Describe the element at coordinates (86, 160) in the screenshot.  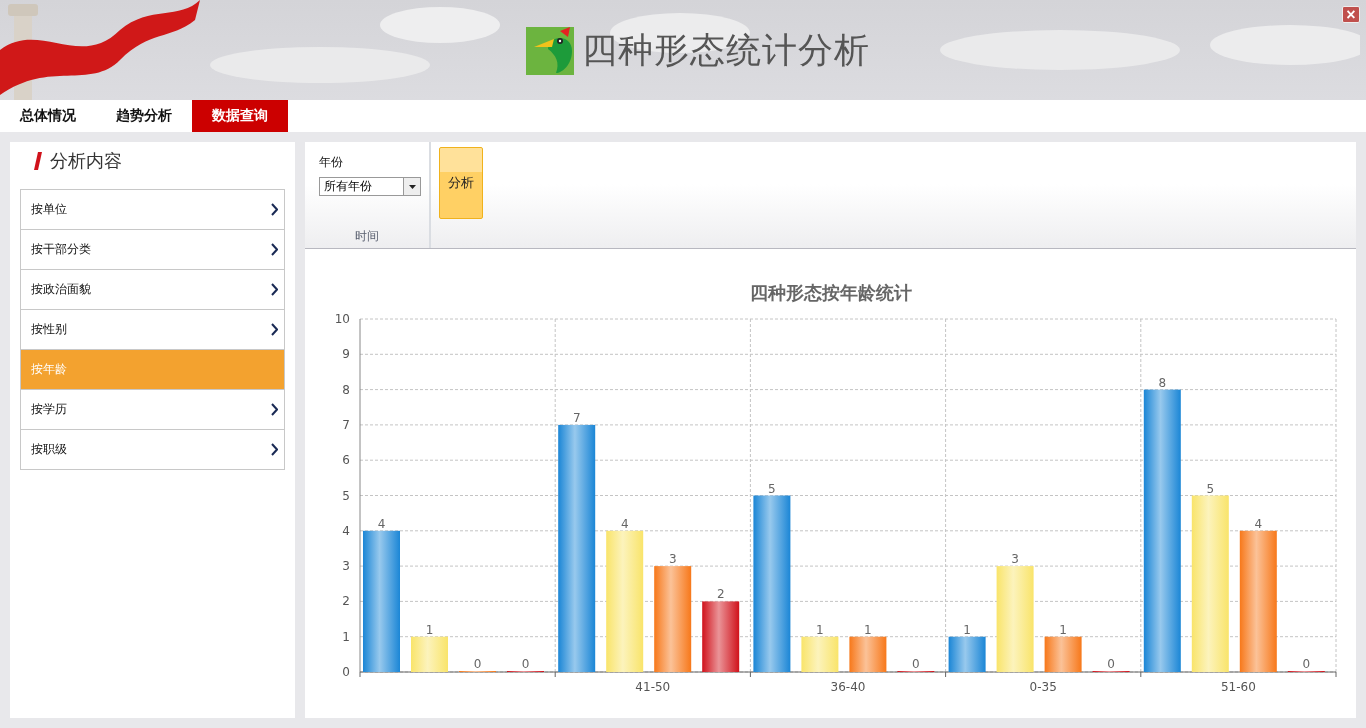
I see `sidebar-title: 分析内容` at that location.